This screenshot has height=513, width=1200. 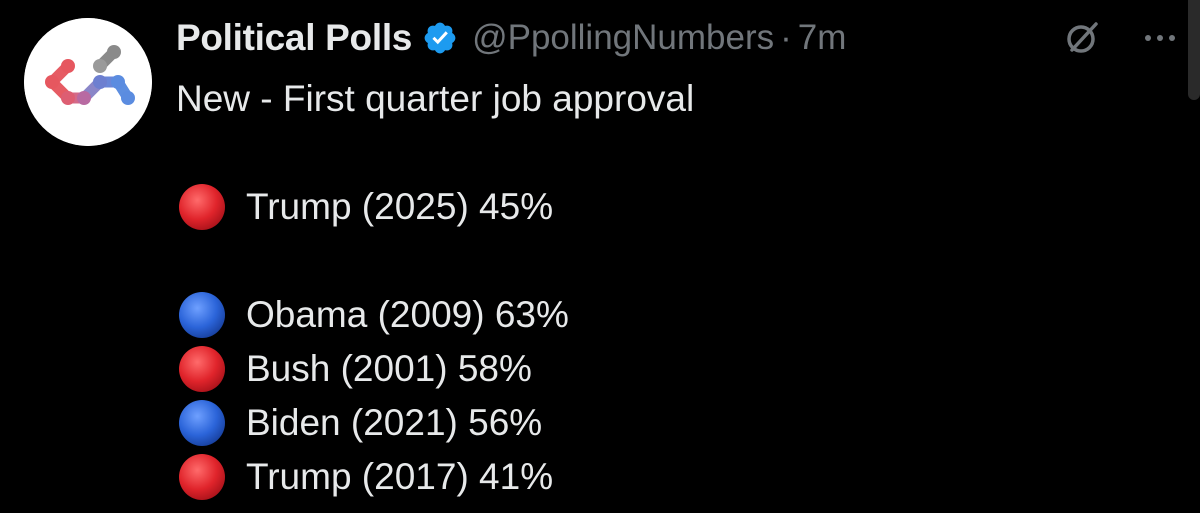 I want to click on poll-entry-text: Trump (2025) 45%, so click(x=400, y=206).